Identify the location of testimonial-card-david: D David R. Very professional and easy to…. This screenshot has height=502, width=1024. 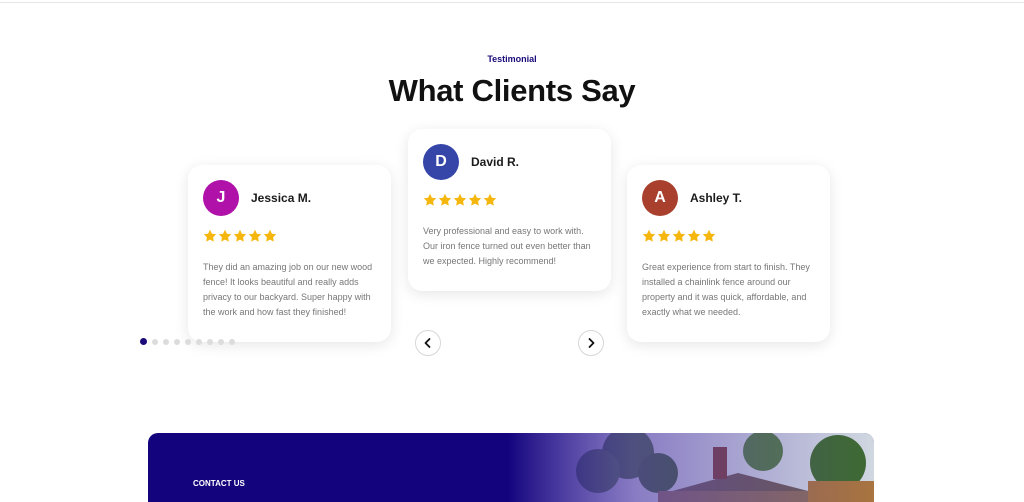
(509, 210).